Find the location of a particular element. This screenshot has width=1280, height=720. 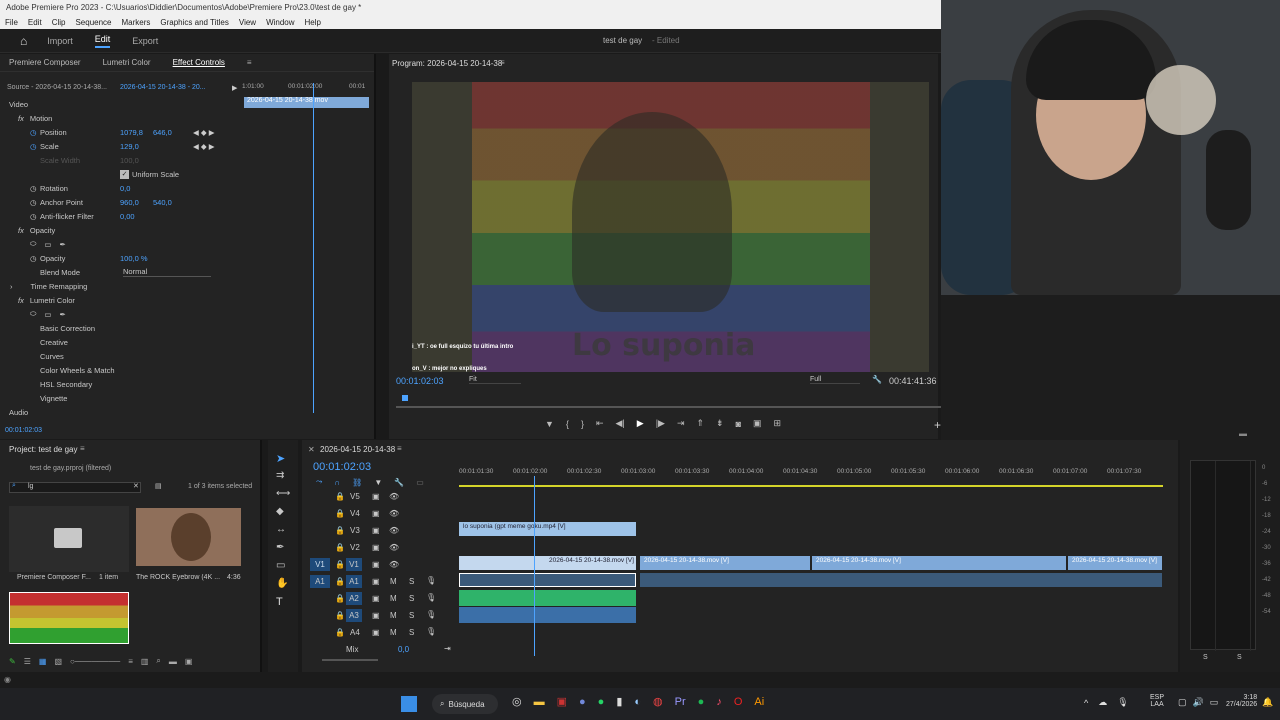

menu-graphics: Graphics and Titles is located at coordinates (194, 22).